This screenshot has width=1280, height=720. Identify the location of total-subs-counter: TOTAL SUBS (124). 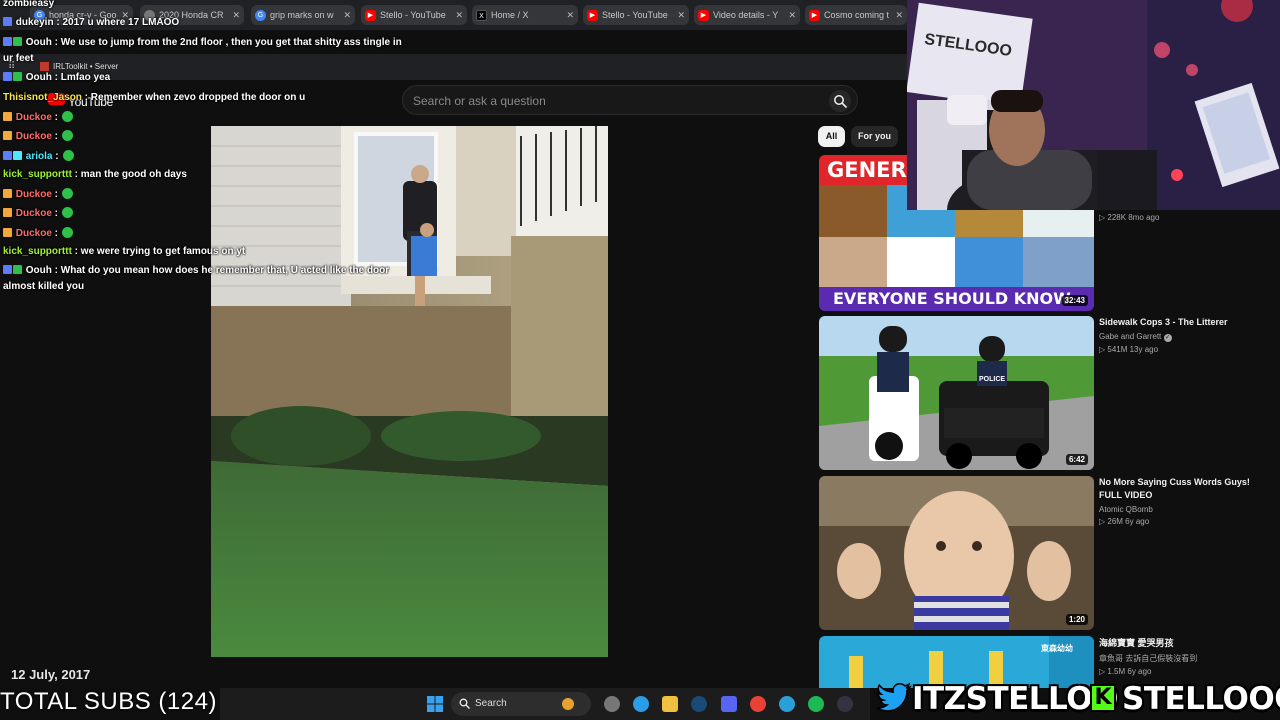
(108, 701).